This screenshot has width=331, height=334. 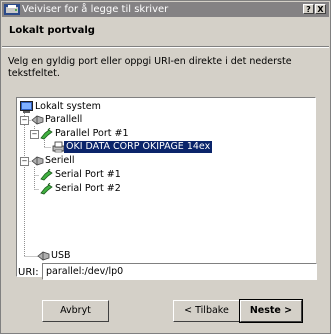 I want to click on printer-app-icon, so click(x=12, y=9).